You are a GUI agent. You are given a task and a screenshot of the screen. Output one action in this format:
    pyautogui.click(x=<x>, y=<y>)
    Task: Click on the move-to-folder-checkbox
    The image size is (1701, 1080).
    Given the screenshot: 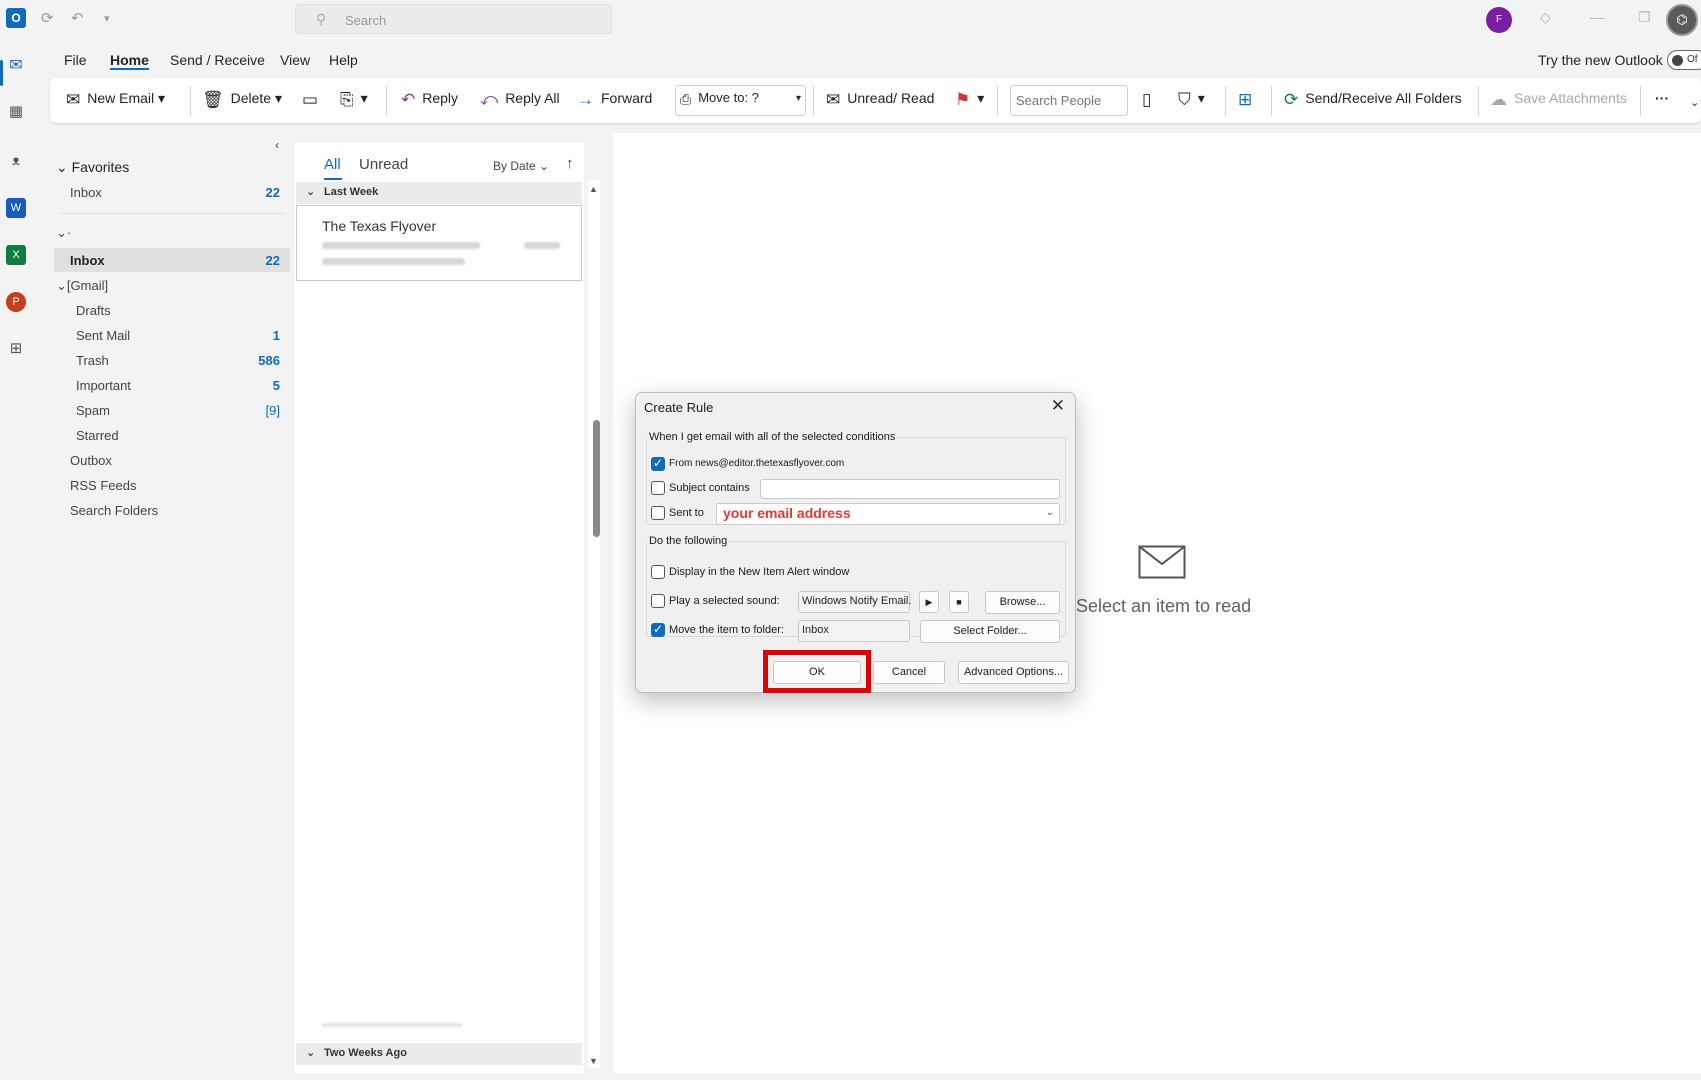 What is the action you would take?
    pyautogui.click(x=658, y=629)
    